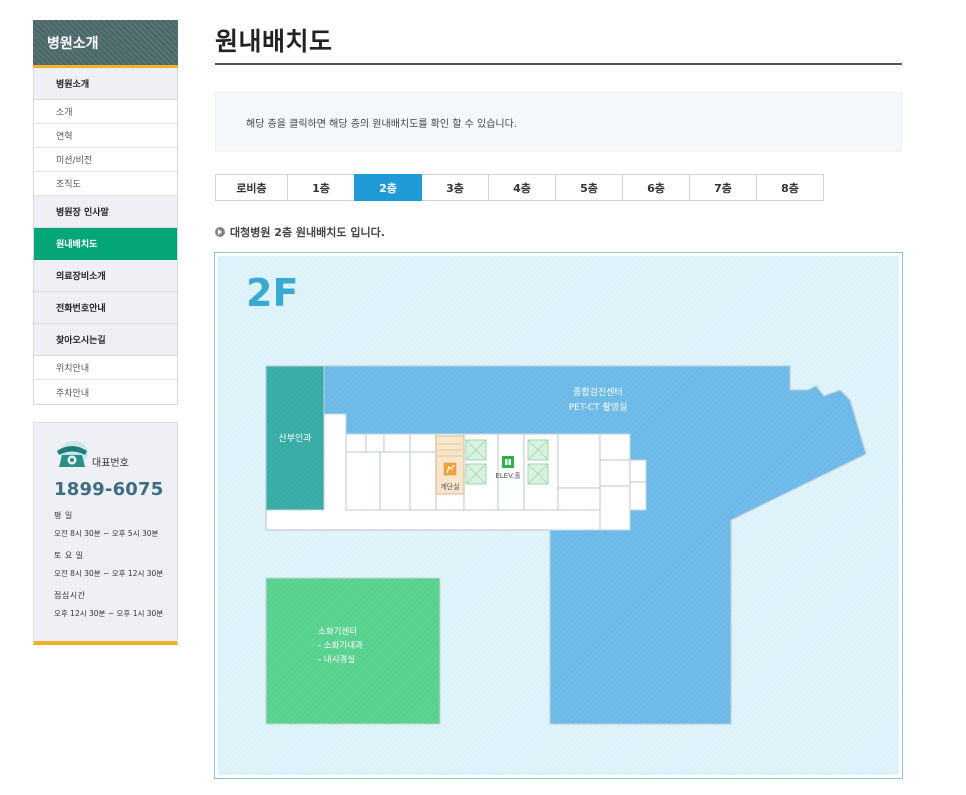  What do you see at coordinates (105, 84) in the screenshot?
I see `sidebar-item-0: 병원소개` at bounding box center [105, 84].